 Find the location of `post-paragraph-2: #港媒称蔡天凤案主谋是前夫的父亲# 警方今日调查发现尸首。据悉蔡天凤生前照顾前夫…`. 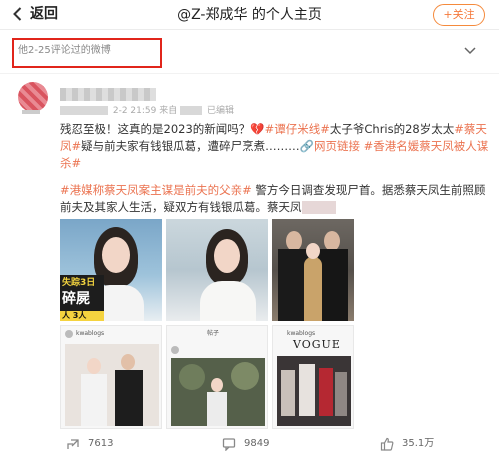

post-paragraph-2: #港媒称蔡天凤案主谋是前夫的父亲# 警方今日调查发现尸首。据悉蔡天凤生前照顾前夫… is located at coordinates (275, 199).